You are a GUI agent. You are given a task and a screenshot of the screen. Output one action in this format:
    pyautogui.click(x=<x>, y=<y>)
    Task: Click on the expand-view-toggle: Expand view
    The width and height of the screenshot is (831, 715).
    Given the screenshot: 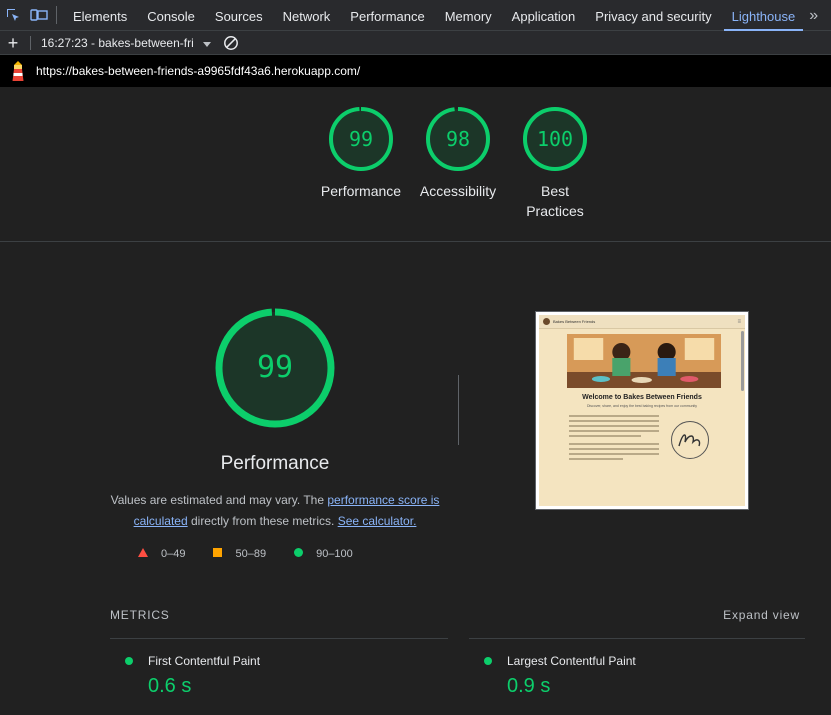 What is the action you would take?
    pyautogui.click(x=761, y=615)
    